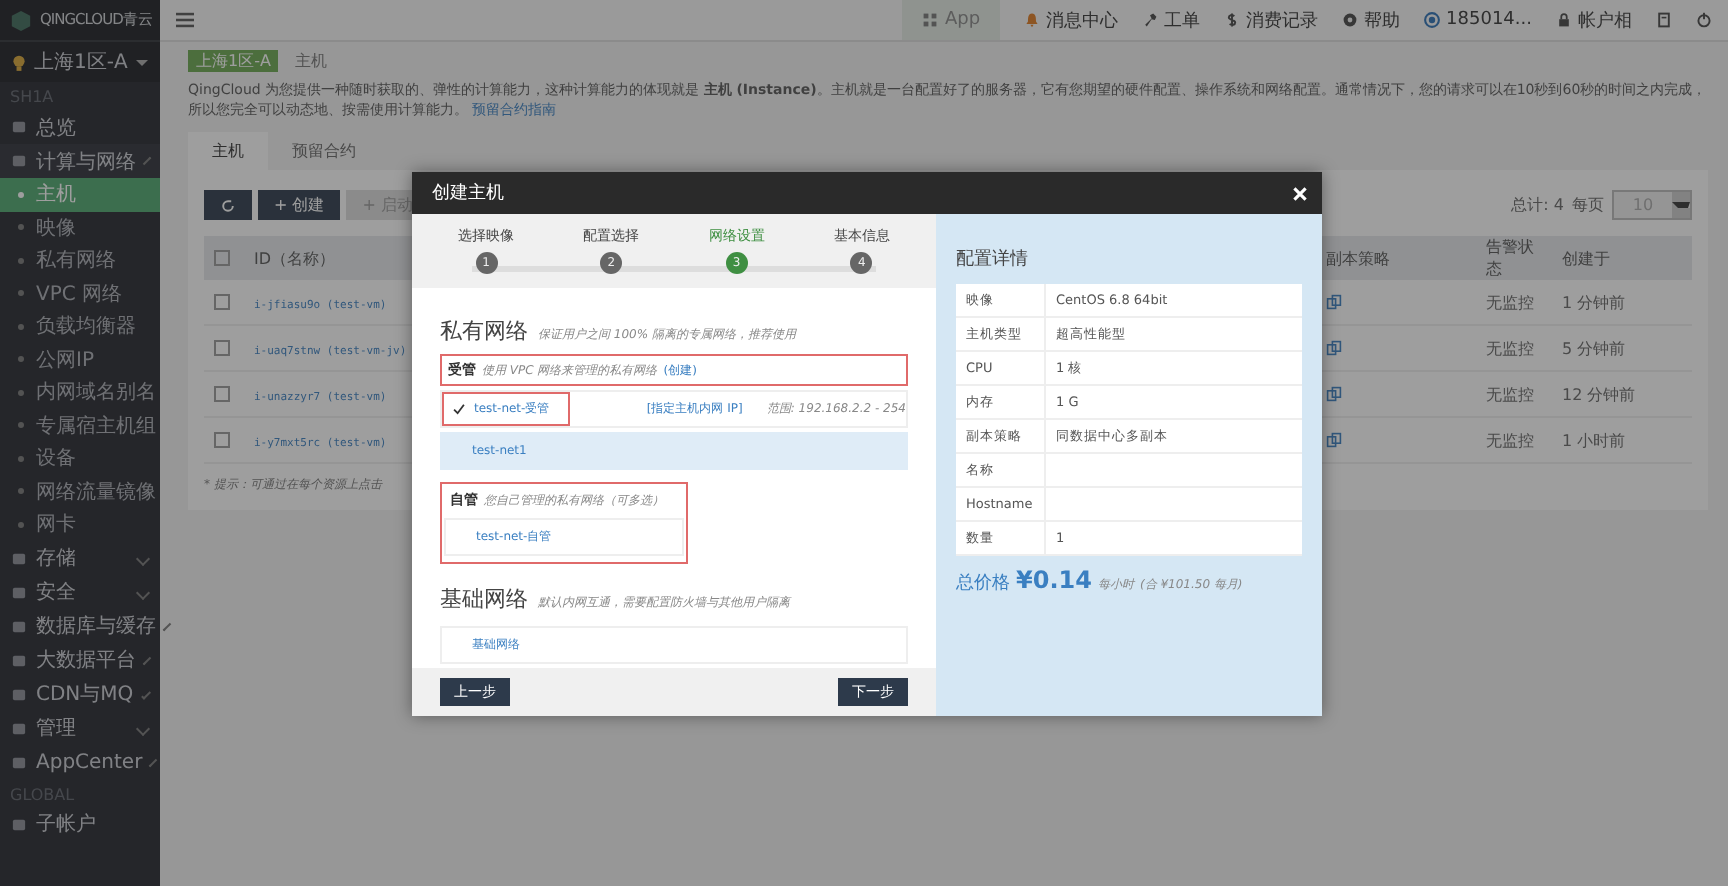 The height and width of the screenshot is (886, 1728). Describe the element at coordinates (468, 193) in the screenshot. I see `dialog-title: 创建主机` at that location.